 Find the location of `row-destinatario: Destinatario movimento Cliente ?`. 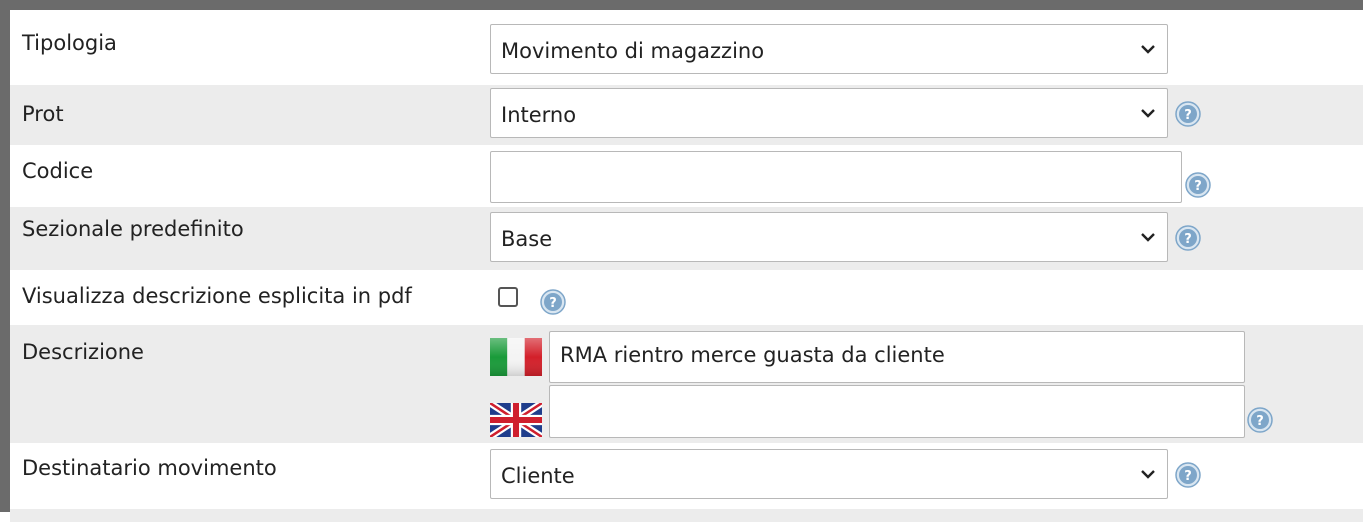

row-destinatario: Destinatario movimento Cliente ? is located at coordinates (686, 476).